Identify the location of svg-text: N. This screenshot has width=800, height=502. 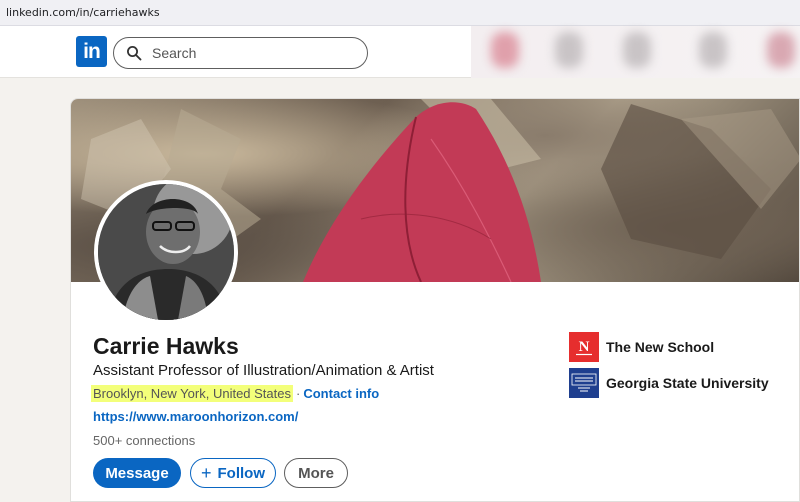
(584, 347).